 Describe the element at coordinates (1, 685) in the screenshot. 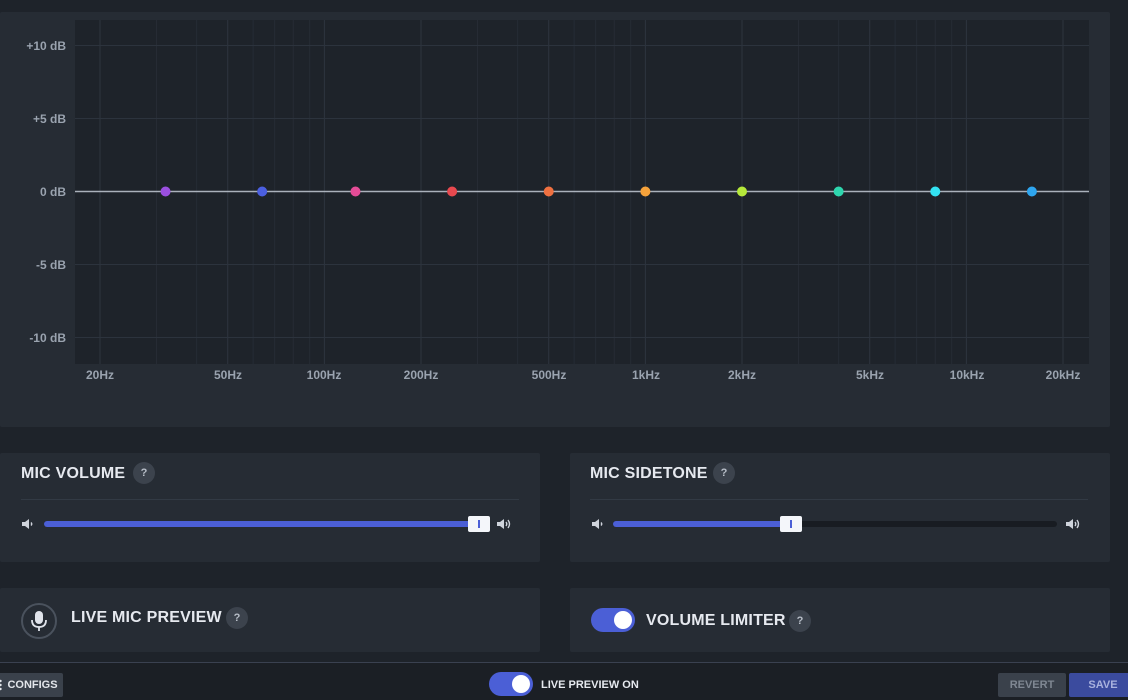

I see `menu-dots-icon` at that location.